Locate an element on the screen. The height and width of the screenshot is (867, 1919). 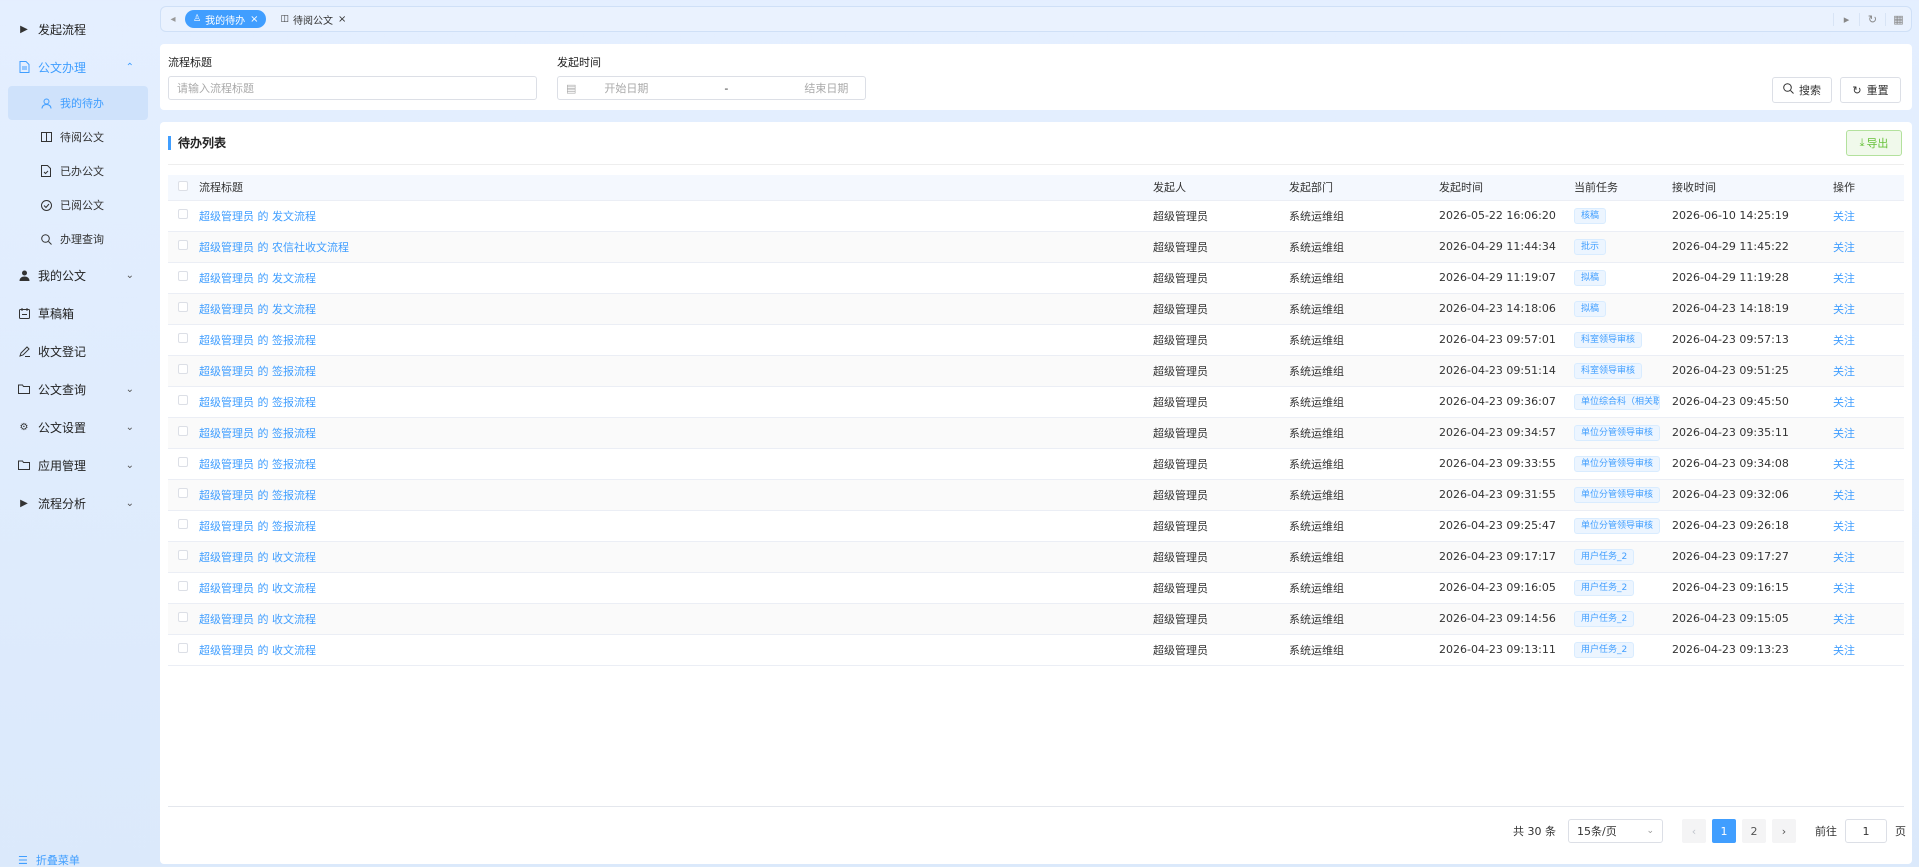
menu-item-document-query: 公文查询 ⌄ is located at coordinates (78, 389).